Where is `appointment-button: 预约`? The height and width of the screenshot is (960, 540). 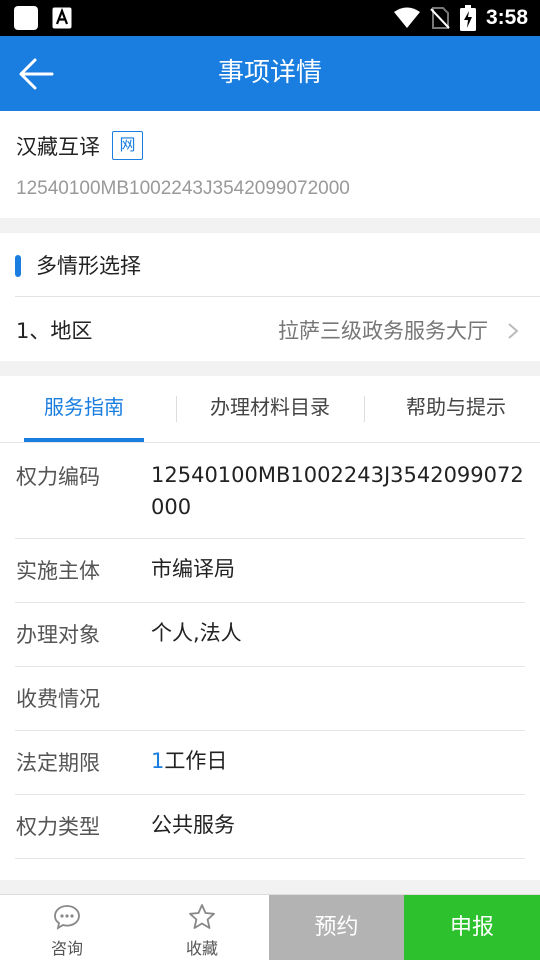
appointment-button: 预约 is located at coordinates (336, 927).